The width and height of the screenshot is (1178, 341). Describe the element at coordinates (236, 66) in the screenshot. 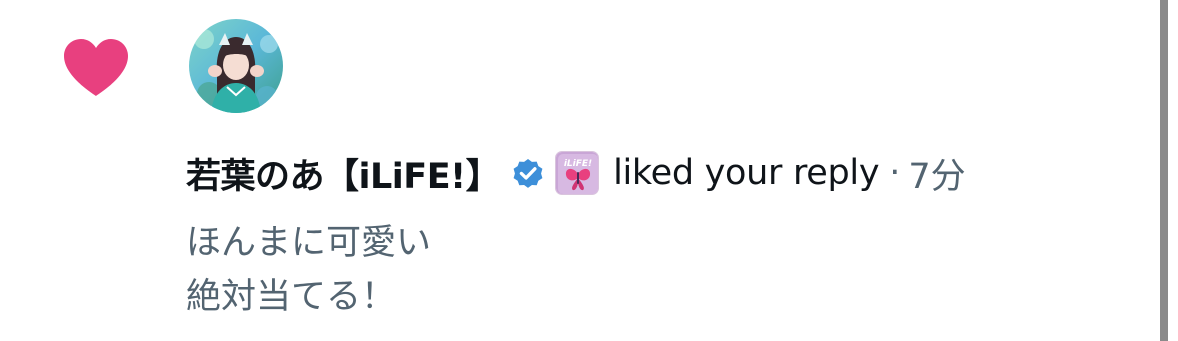

I see `avatar` at that location.